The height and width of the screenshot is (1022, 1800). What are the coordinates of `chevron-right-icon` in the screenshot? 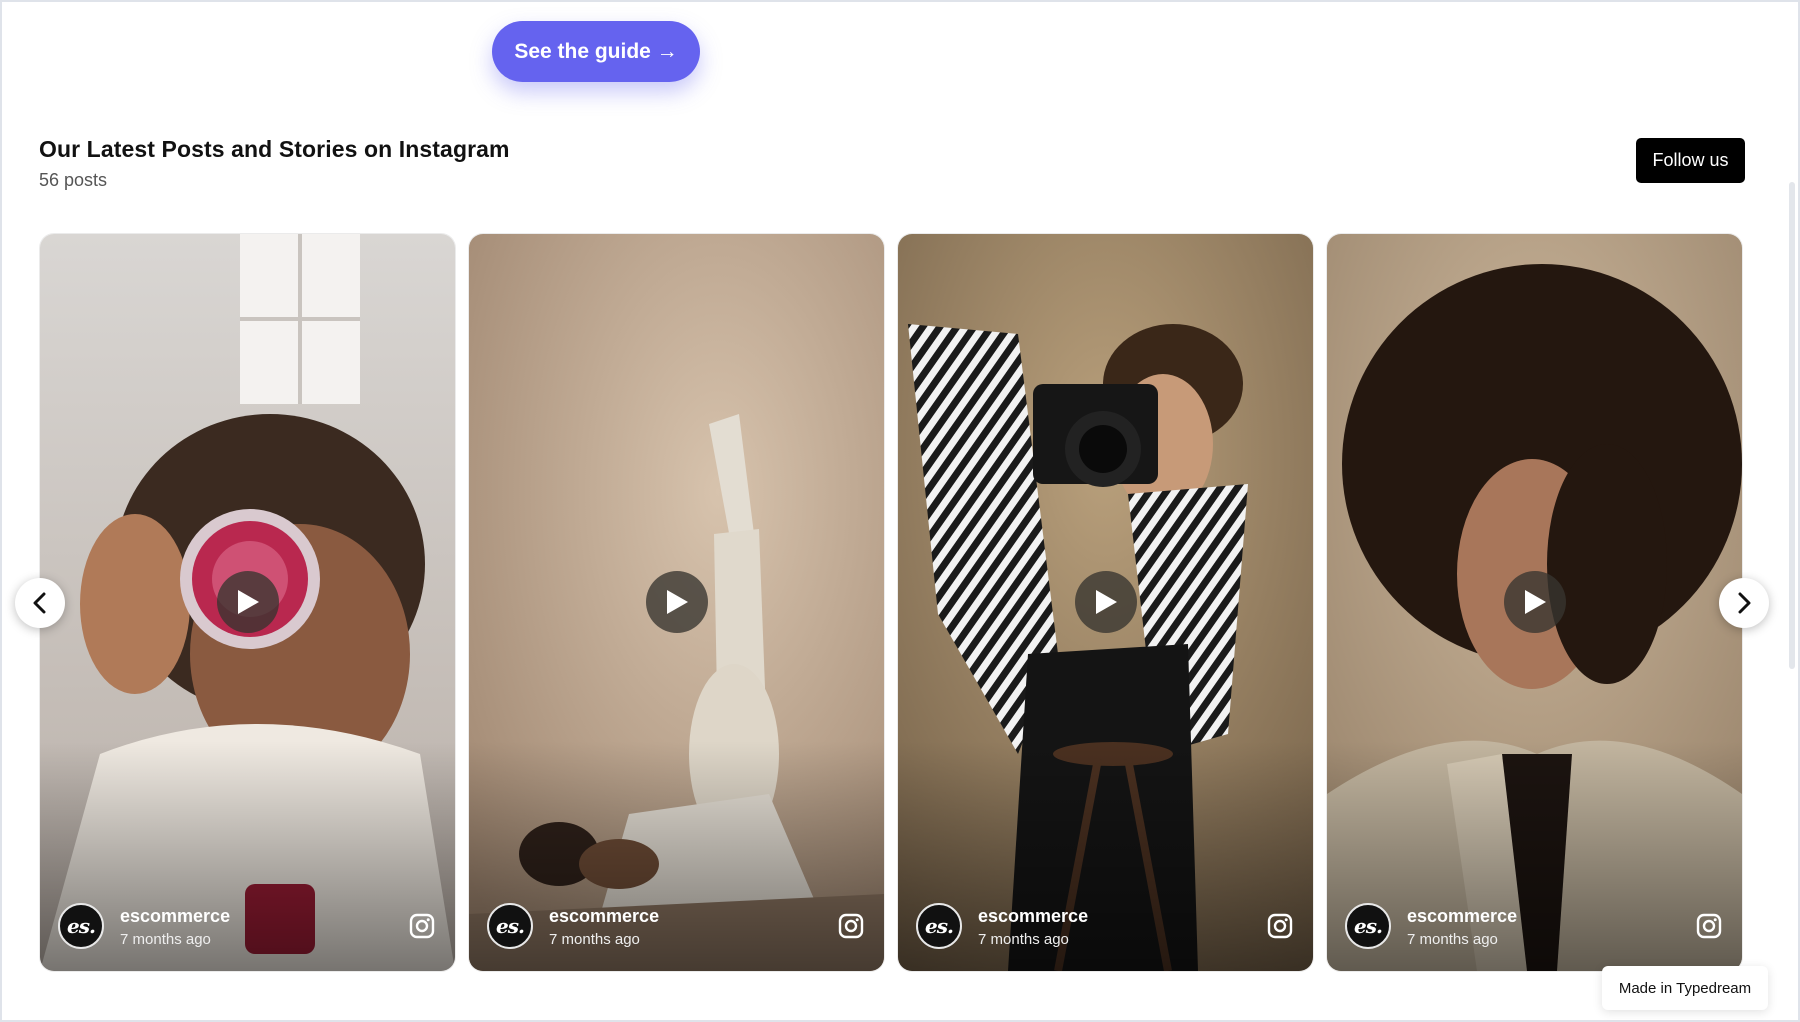 It's located at (1744, 603).